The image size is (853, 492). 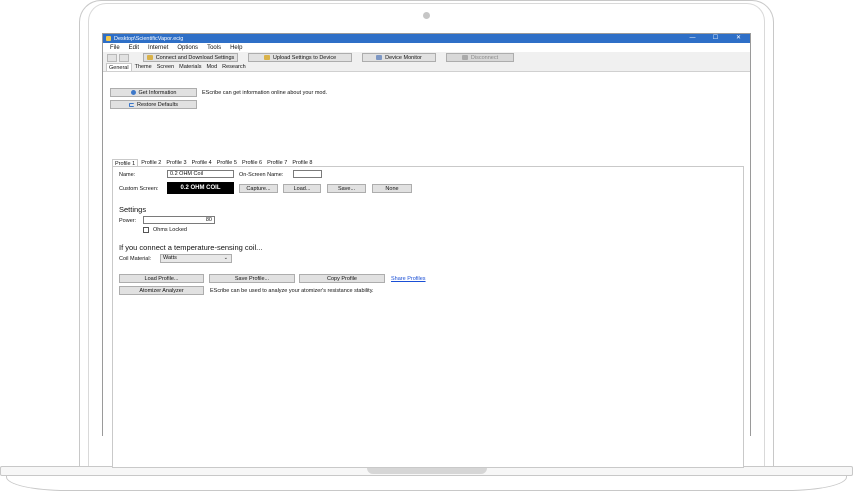 What do you see at coordinates (115, 48) in the screenshot?
I see `menu-file: File` at bounding box center [115, 48].